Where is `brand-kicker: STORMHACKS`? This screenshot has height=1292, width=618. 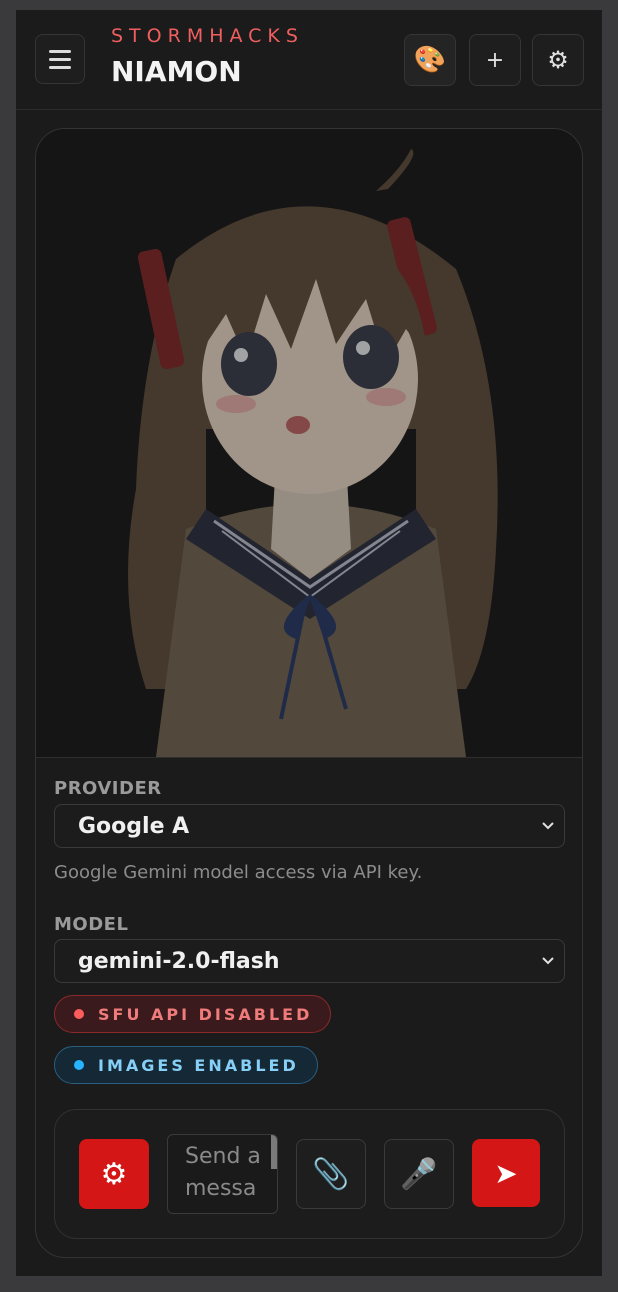 brand-kicker: STORMHACKS is located at coordinates (207, 36).